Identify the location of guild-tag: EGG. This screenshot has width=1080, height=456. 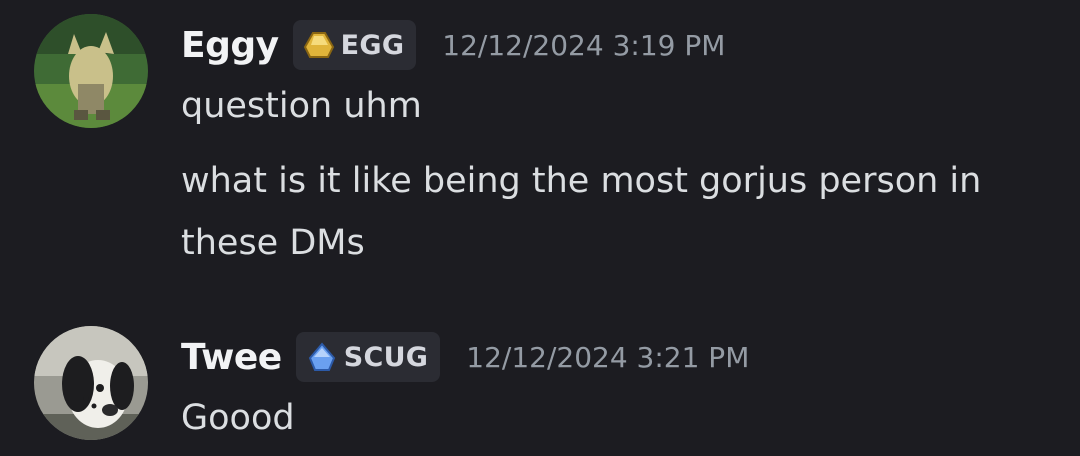
(354, 45).